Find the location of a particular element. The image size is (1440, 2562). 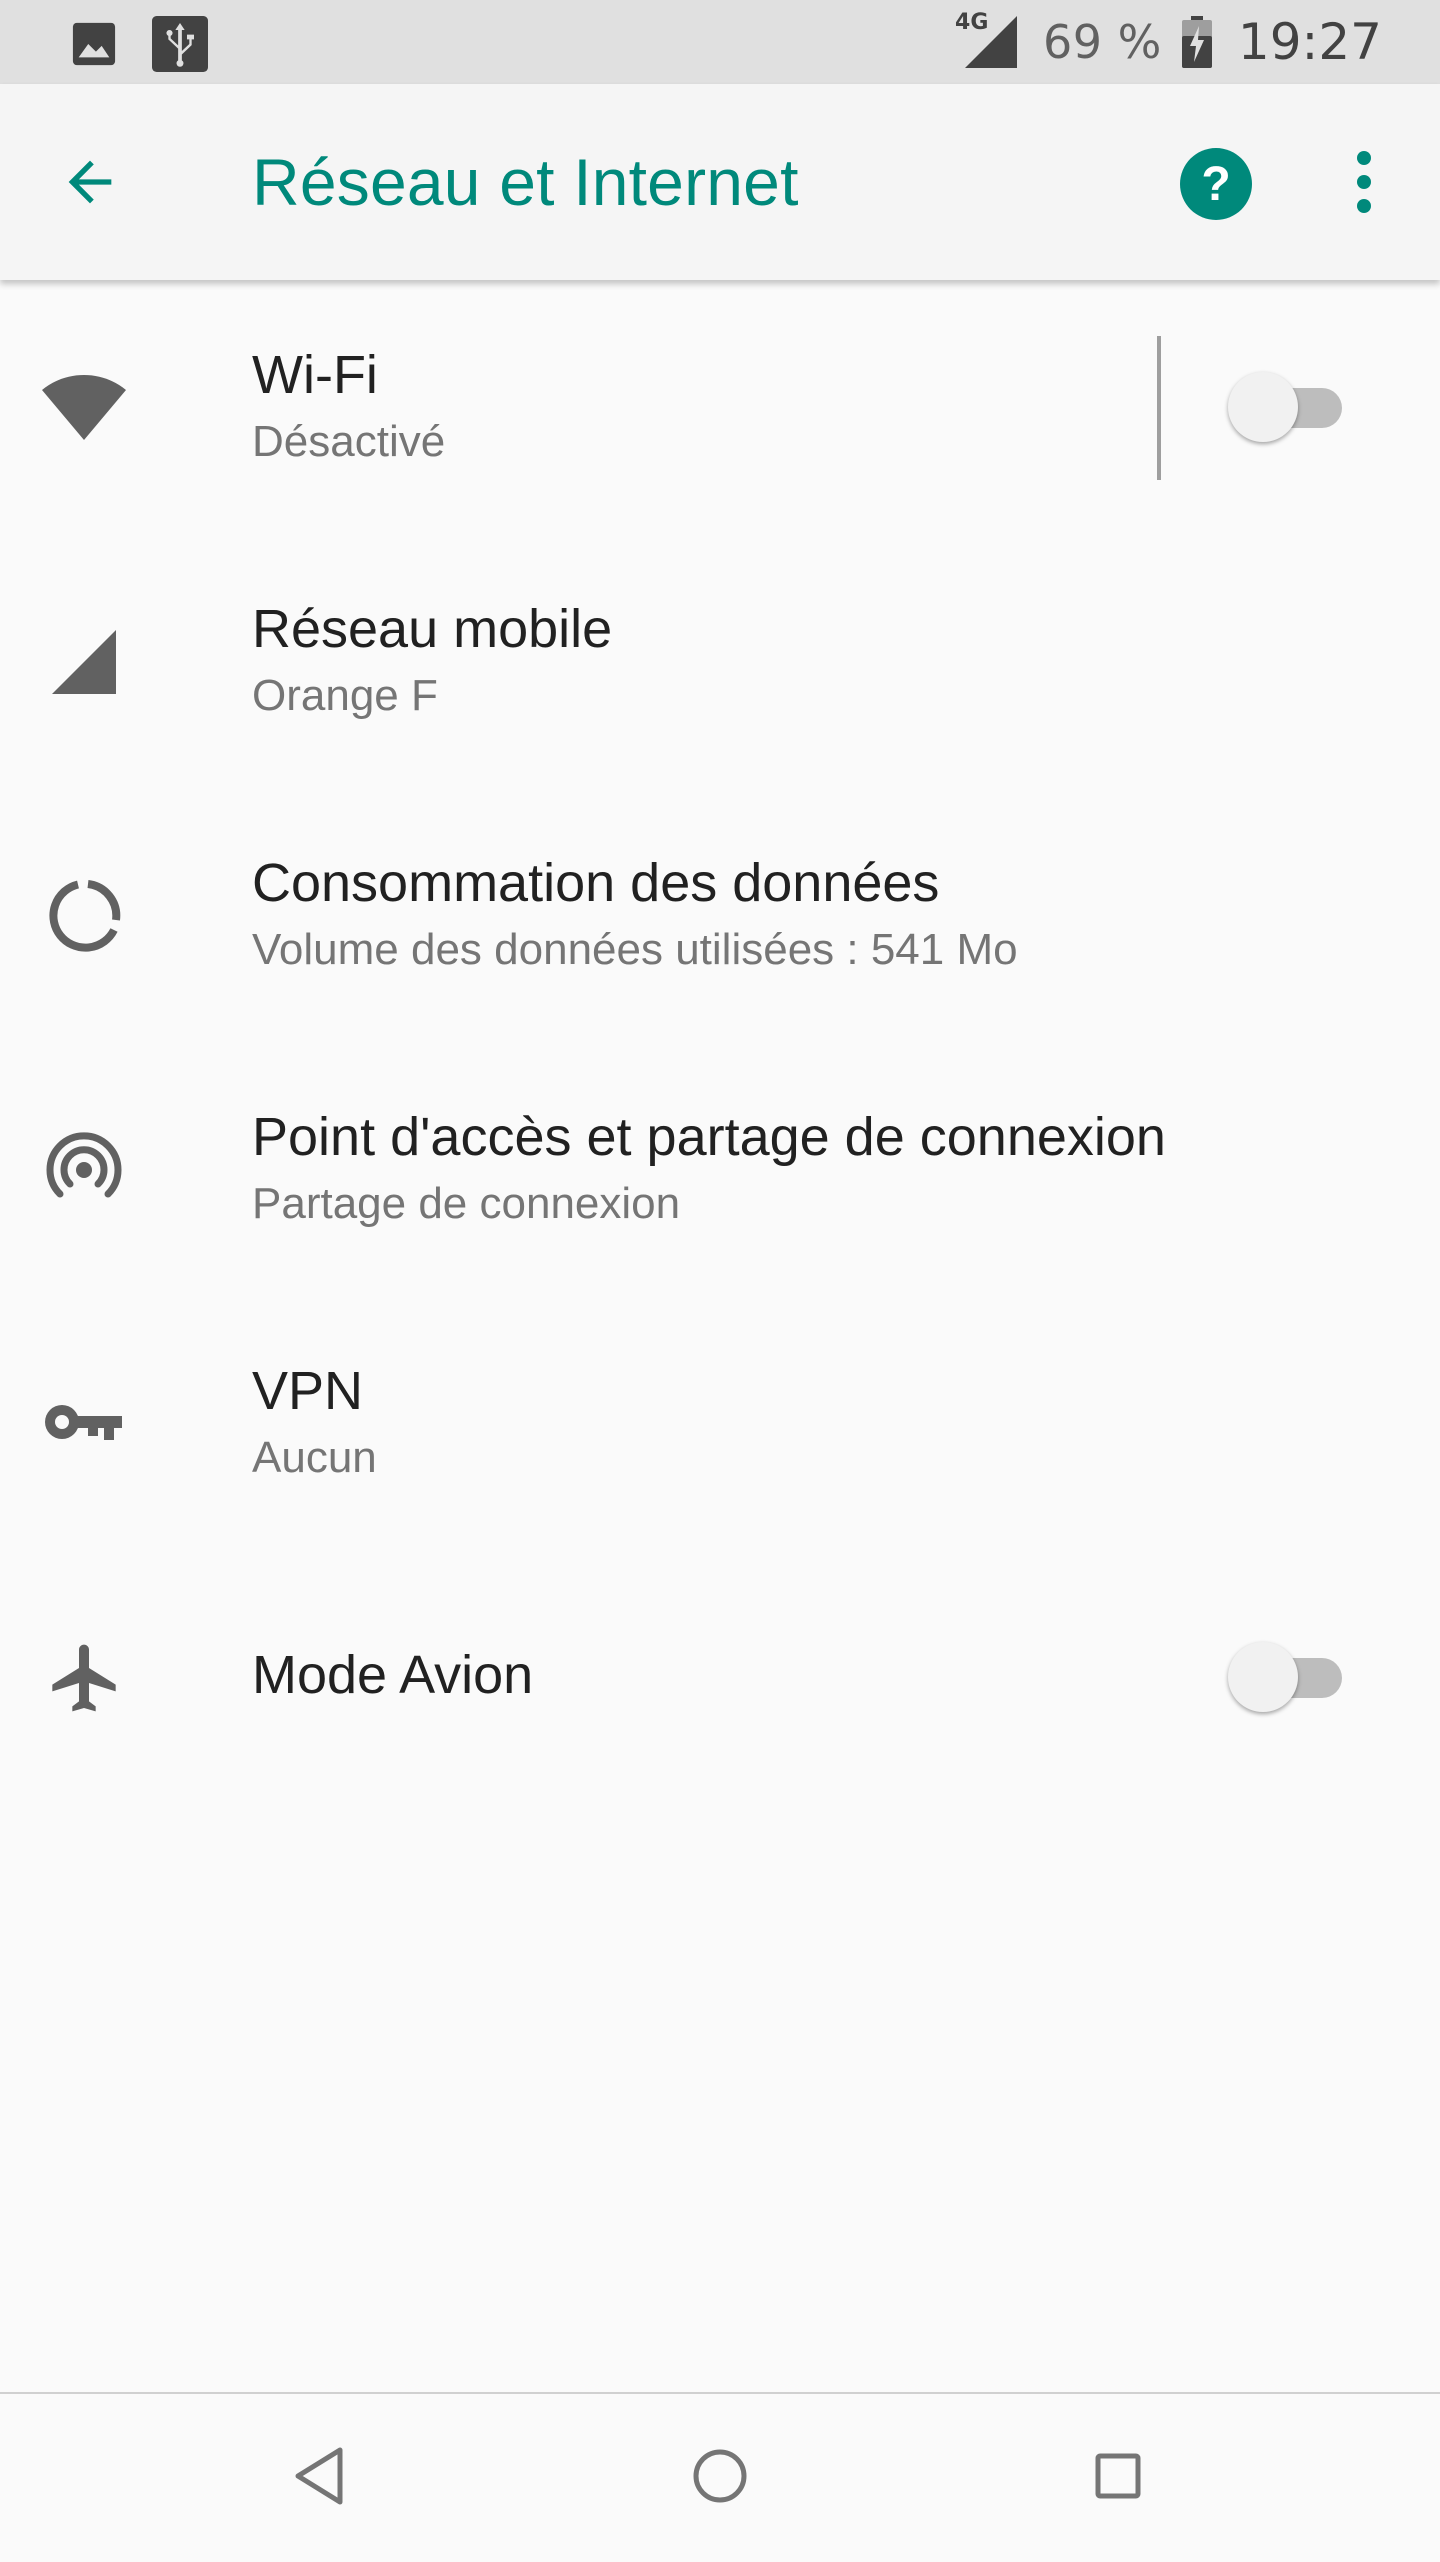

wifi-divider is located at coordinates (1159, 408).